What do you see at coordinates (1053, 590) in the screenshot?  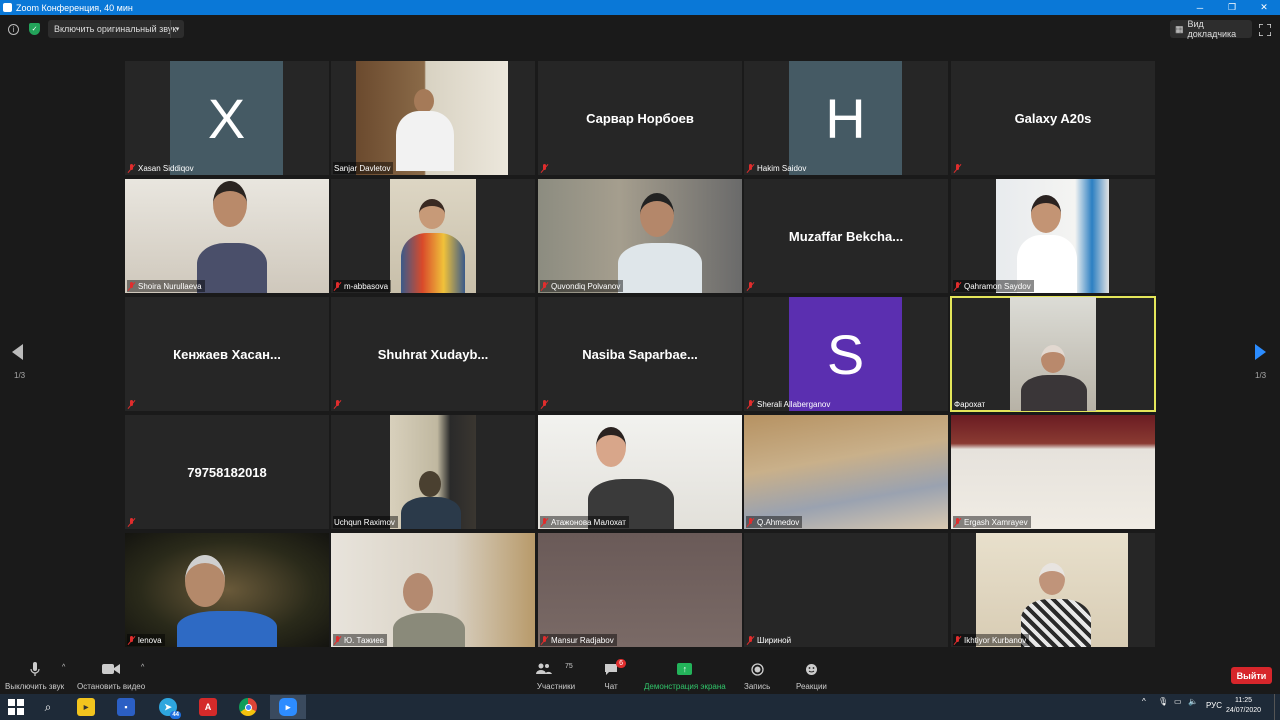 I see `participant-tile: Ikhtiyor Kurbanov` at bounding box center [1053, 590].